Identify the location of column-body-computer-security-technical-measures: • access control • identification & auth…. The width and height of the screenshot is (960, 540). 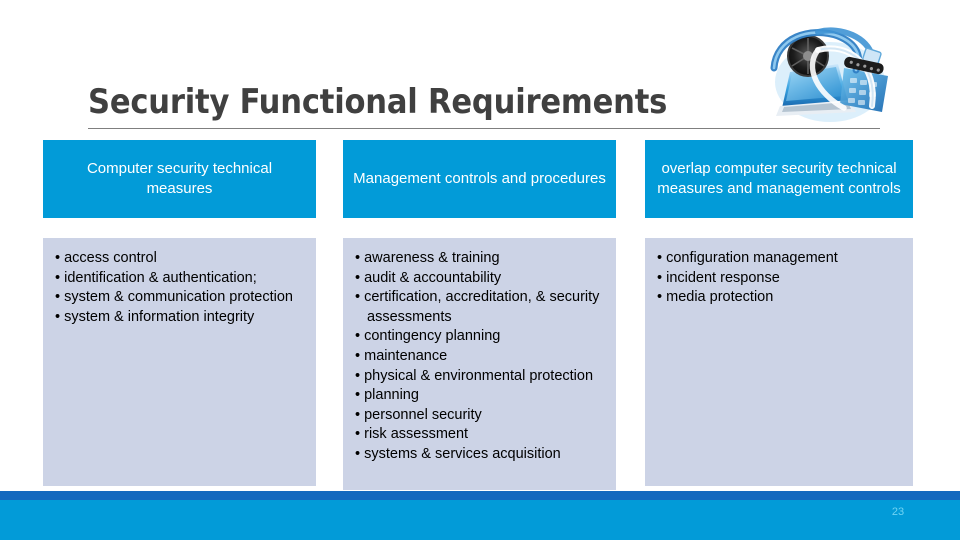
(179, 362).